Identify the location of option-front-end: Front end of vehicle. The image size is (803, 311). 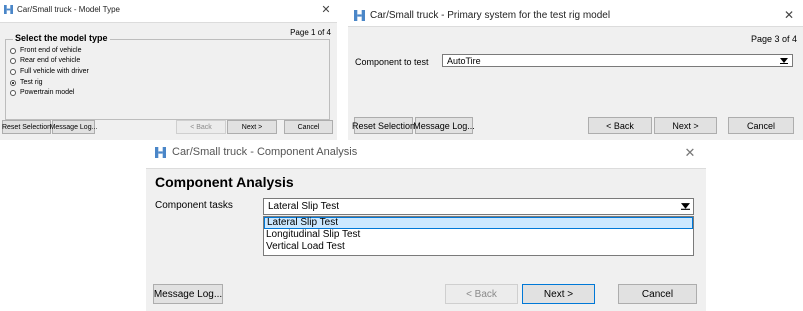
(45, 50).